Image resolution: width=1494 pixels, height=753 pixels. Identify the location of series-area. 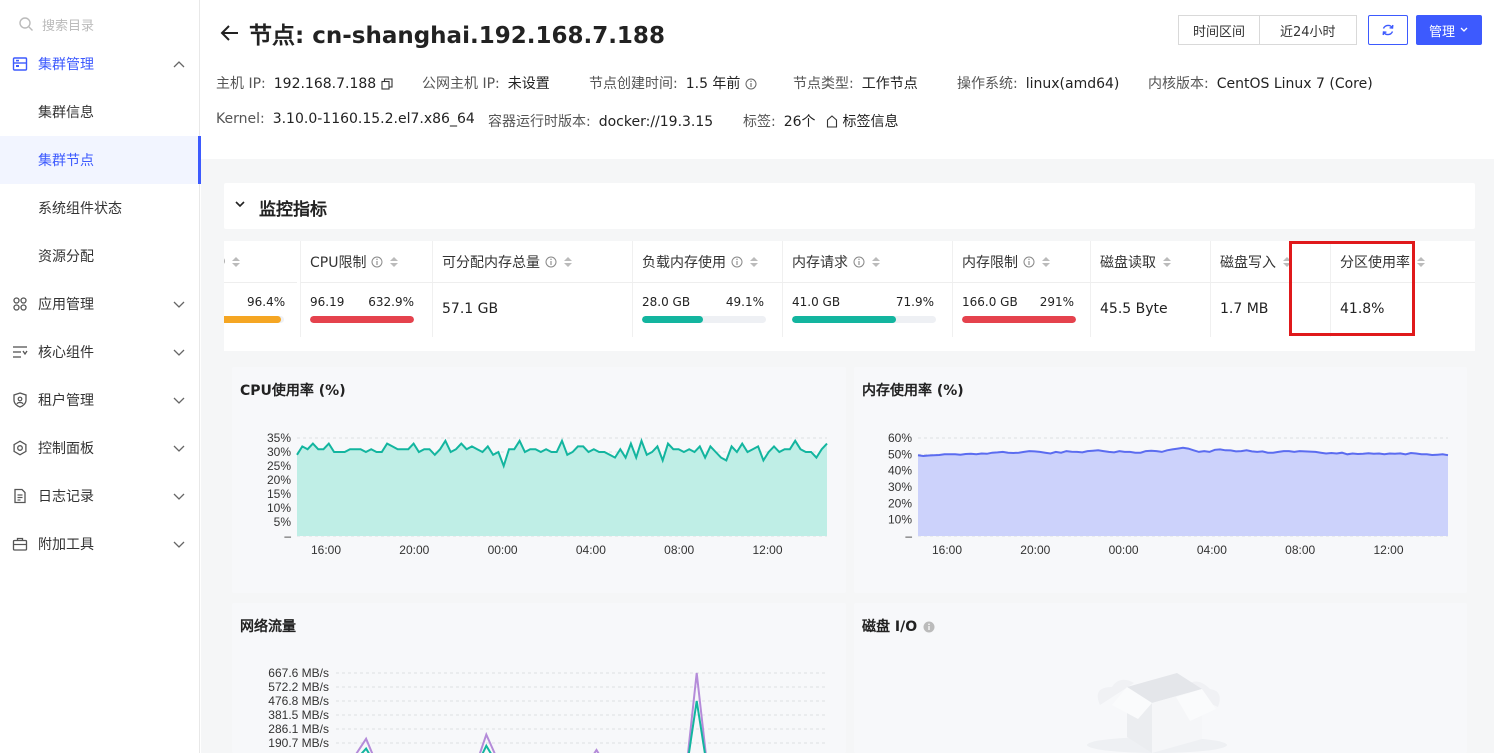
(562, 488).